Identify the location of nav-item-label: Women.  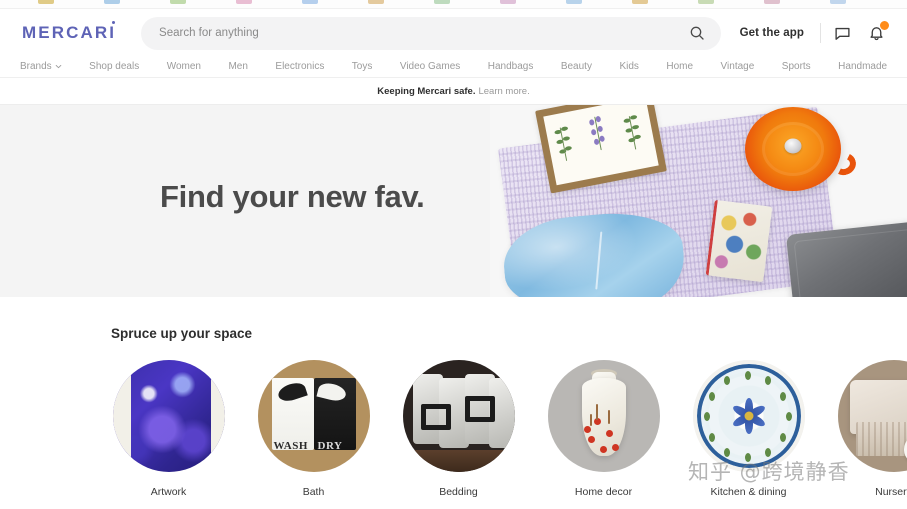
(183, 66).